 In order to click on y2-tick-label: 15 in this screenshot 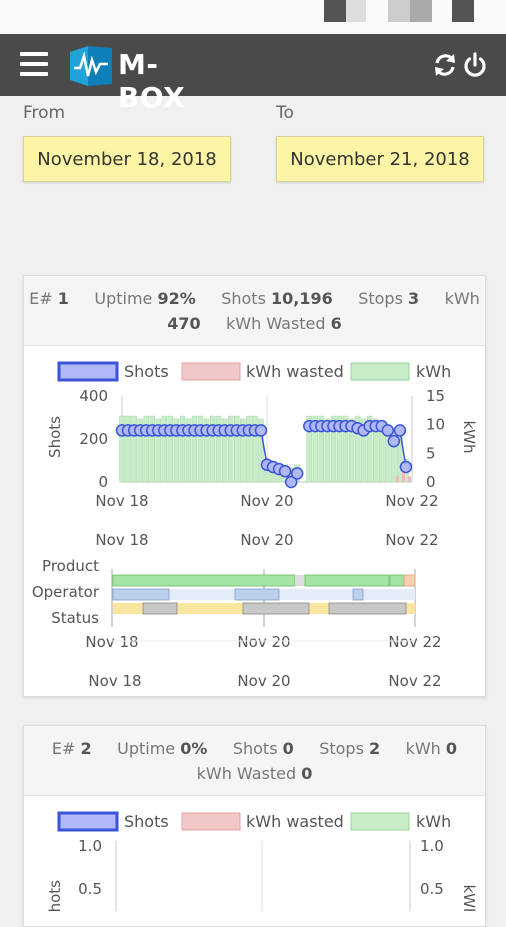, I will do `click(435, 396)`.